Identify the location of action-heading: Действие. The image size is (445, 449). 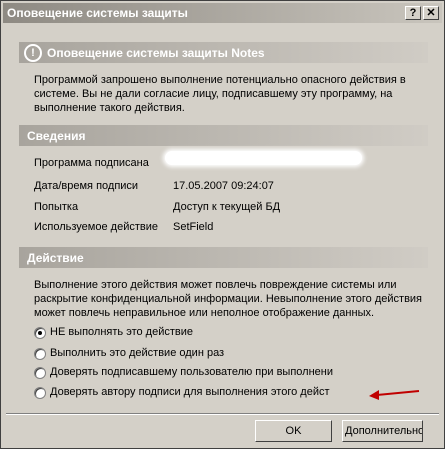
(55, 258).